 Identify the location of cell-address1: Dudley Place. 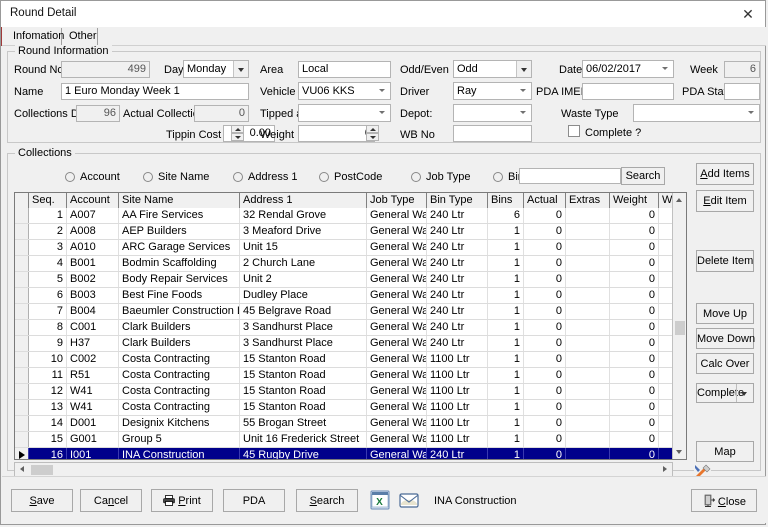
(303, 295).